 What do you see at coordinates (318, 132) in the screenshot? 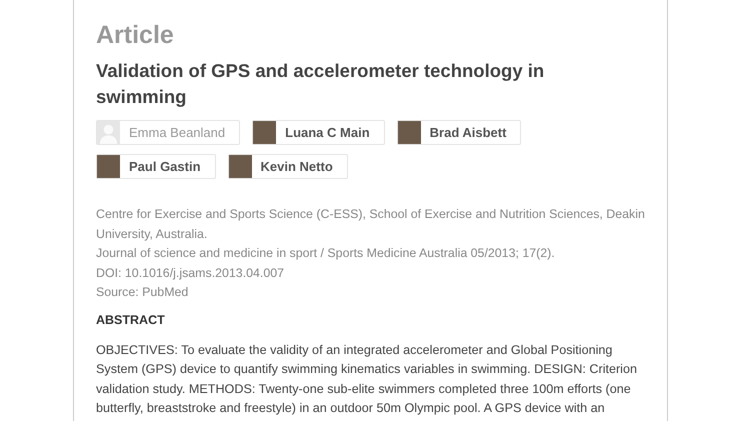
I see `author-chip: Luana C Main` at bounding box center [318, 132].